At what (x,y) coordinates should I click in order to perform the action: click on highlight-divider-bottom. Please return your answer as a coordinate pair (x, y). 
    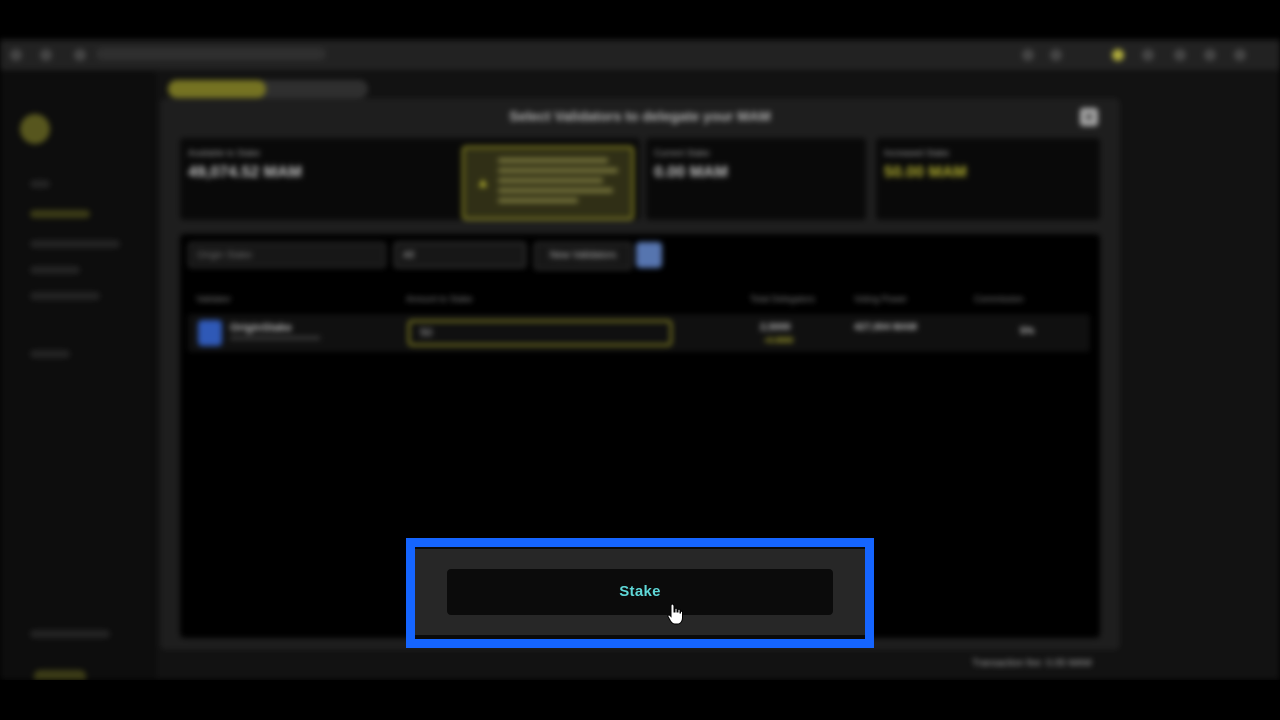
    Looking at the image, I should click on (640, 637).